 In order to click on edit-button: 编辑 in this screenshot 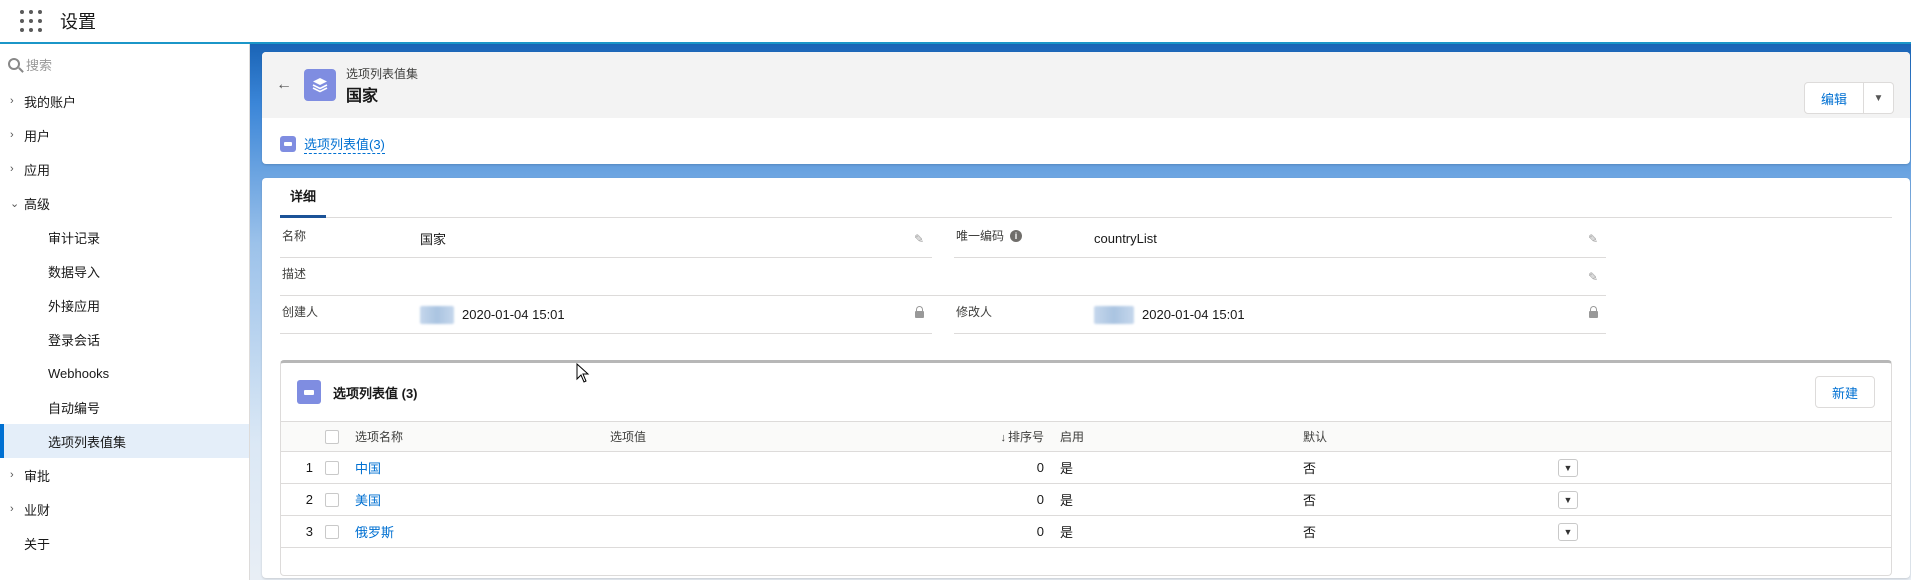, I will do `click(1834, 98)`.